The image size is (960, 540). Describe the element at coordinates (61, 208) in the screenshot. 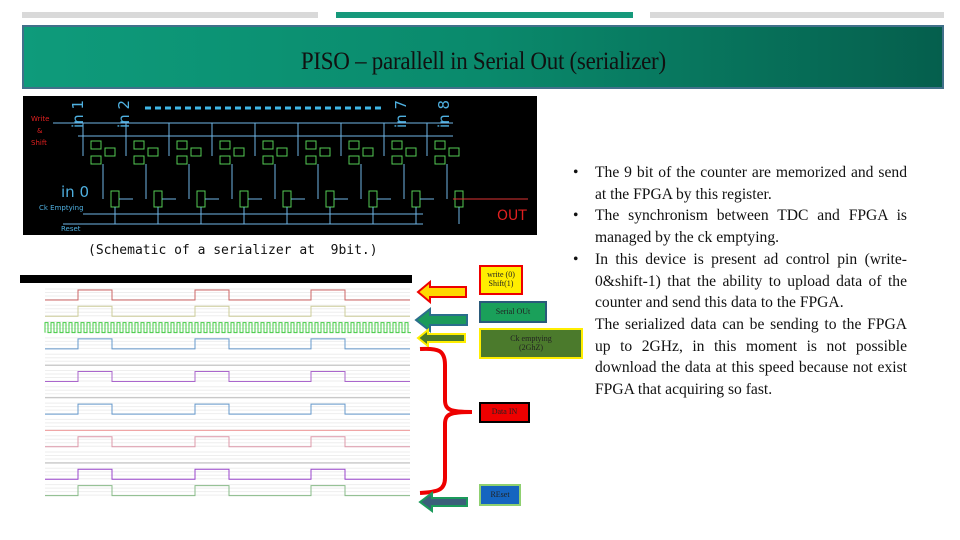

I see `label-ck-emptying: Ck Emptying` at that location.